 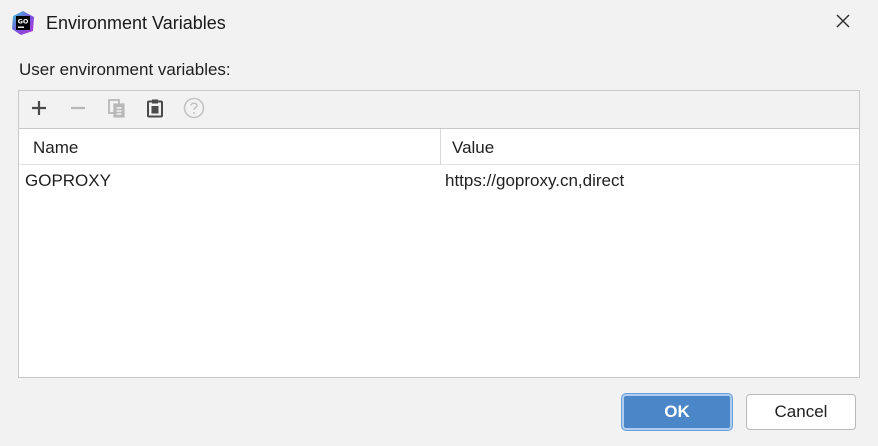 What do you see at coordinates (125, 69) in the screenshot?
I see `section-label: User environment variables:` at bounding box center [125, 69].